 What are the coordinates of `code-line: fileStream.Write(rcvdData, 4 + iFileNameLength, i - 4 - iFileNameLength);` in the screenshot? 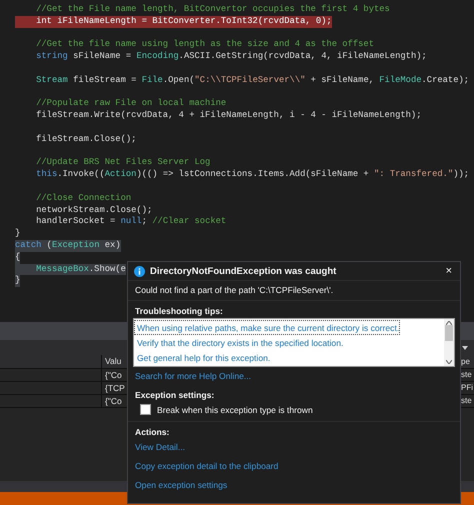 It's located at (228, 116).